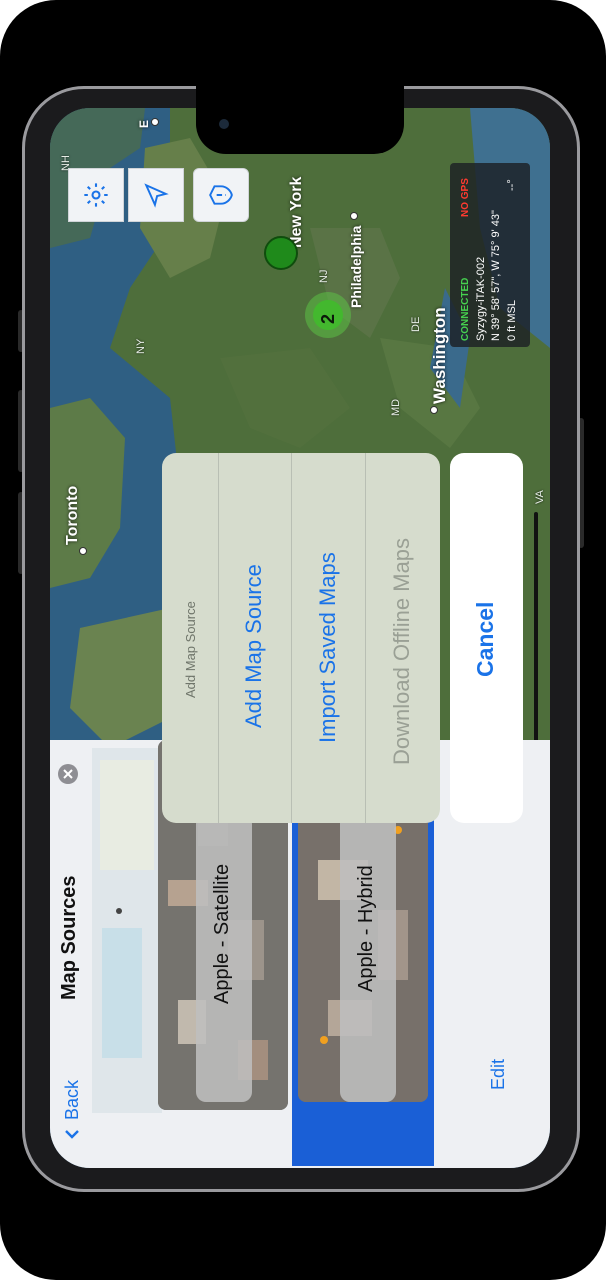  I want to click on add-map-source-option: Add Map Source, so click(255, 638).